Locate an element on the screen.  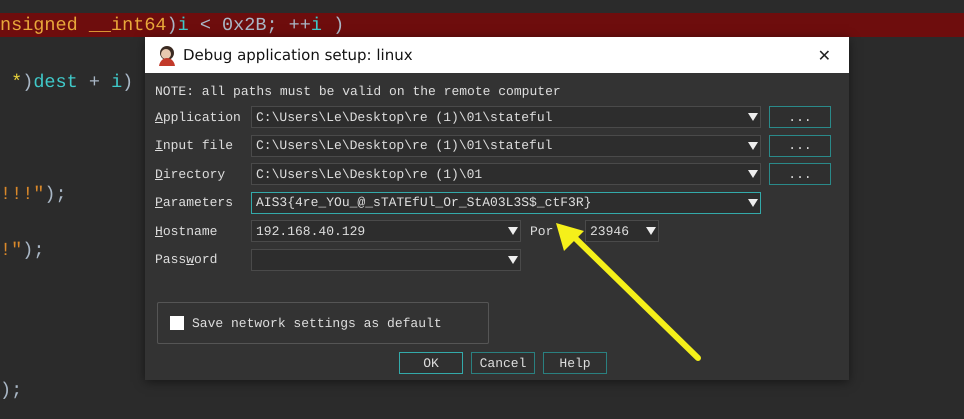
dialog-button: OK is located at coordinates (431, 363).